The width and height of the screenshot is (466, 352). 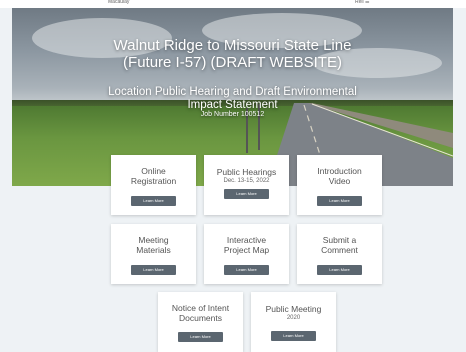 I want to click on card-public-meeting: Public Meeting 2020 Learn More, so click(x=293, y=322).